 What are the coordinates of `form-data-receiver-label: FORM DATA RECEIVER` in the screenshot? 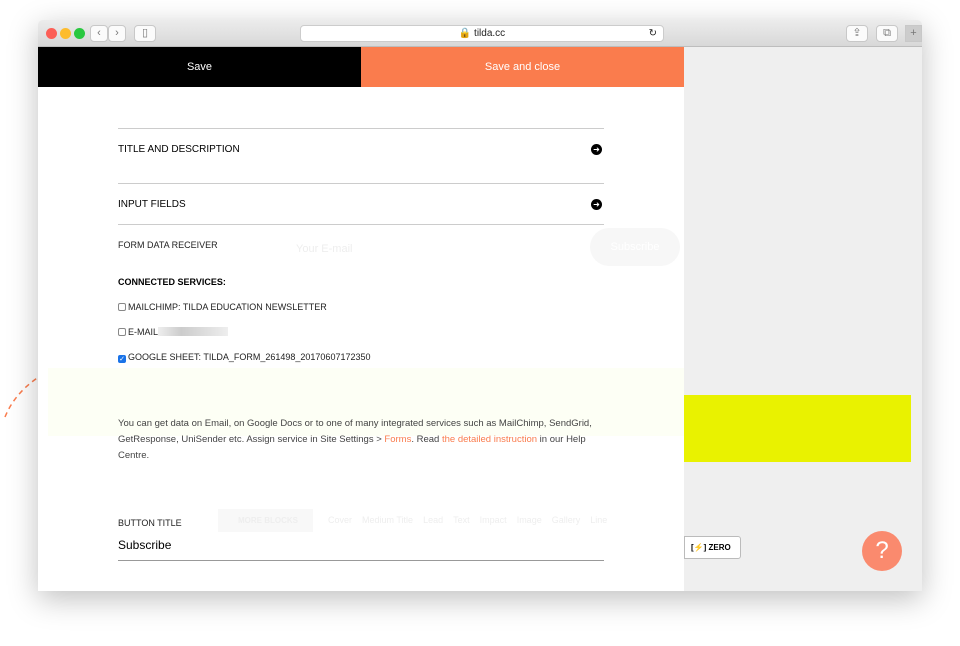 It's located at (168, 245).